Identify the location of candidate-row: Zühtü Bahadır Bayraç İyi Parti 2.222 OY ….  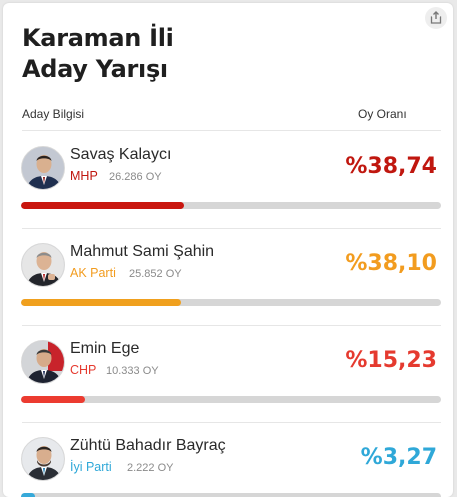
(228, 459).